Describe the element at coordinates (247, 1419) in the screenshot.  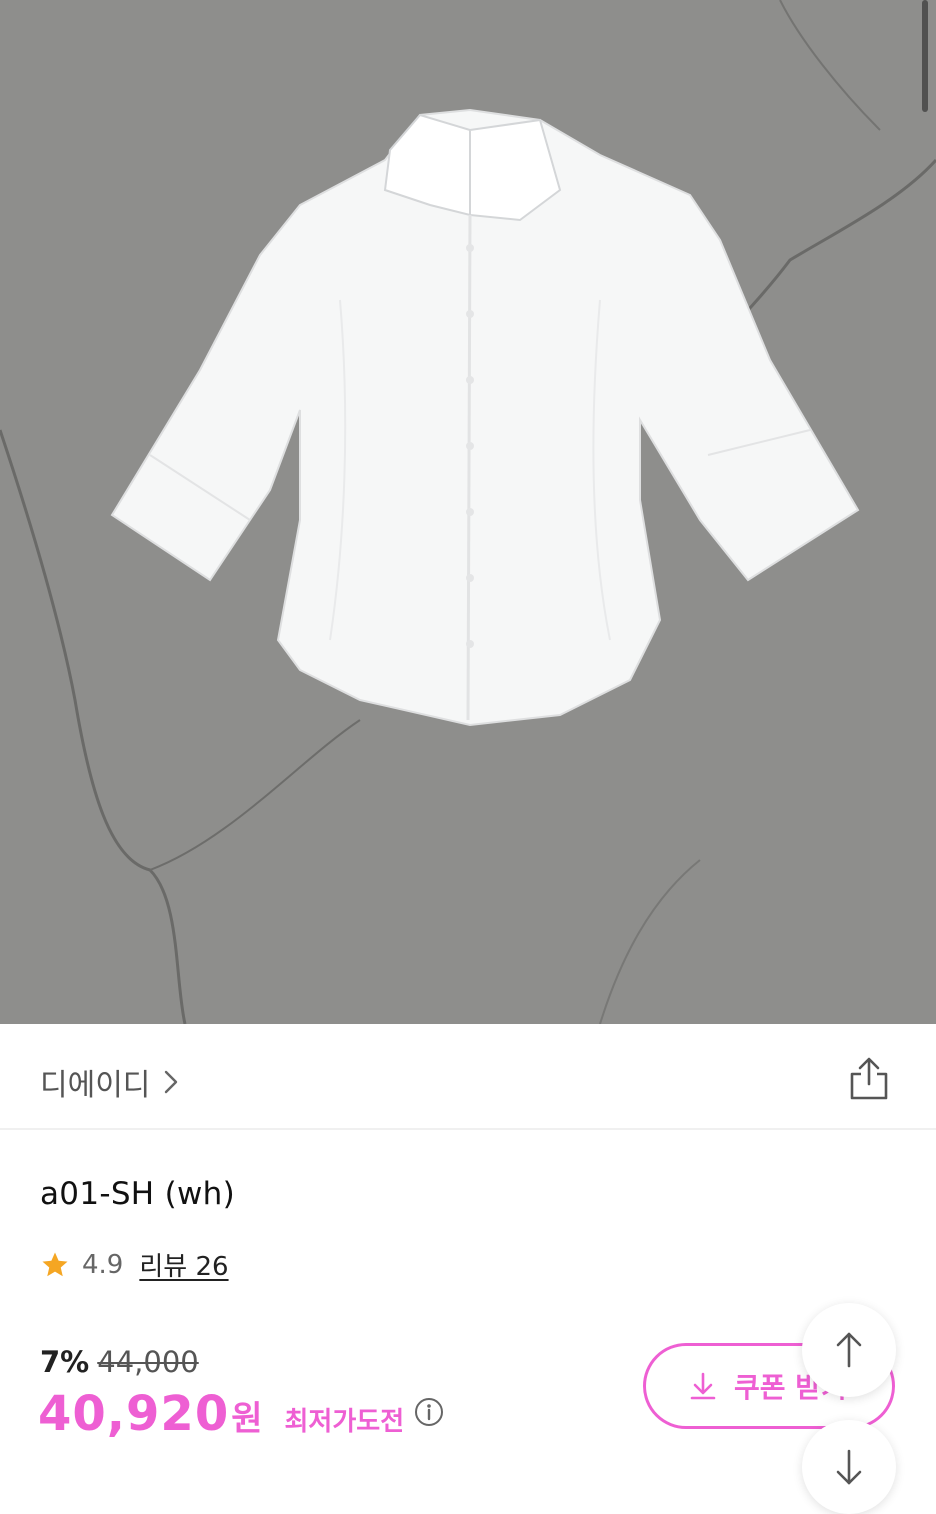
I see `currency: 원` at that location.